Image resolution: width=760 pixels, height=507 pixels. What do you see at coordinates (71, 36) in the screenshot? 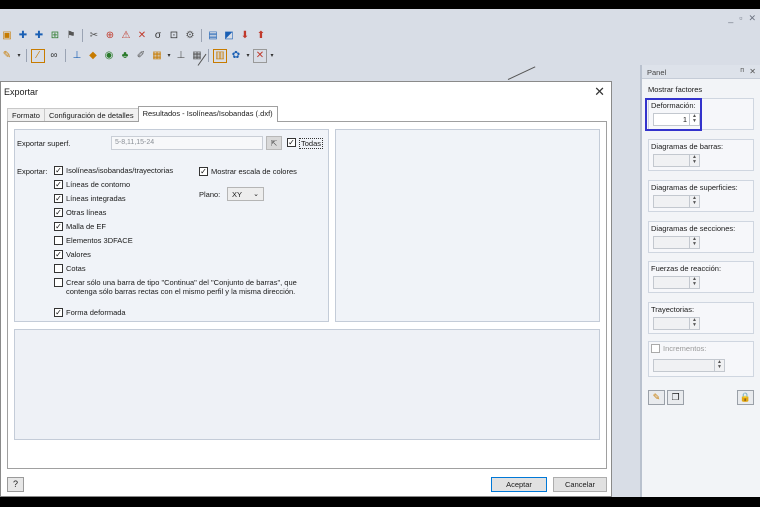
I see `flag-icon: ⚑` at bounding box center [71, 36].